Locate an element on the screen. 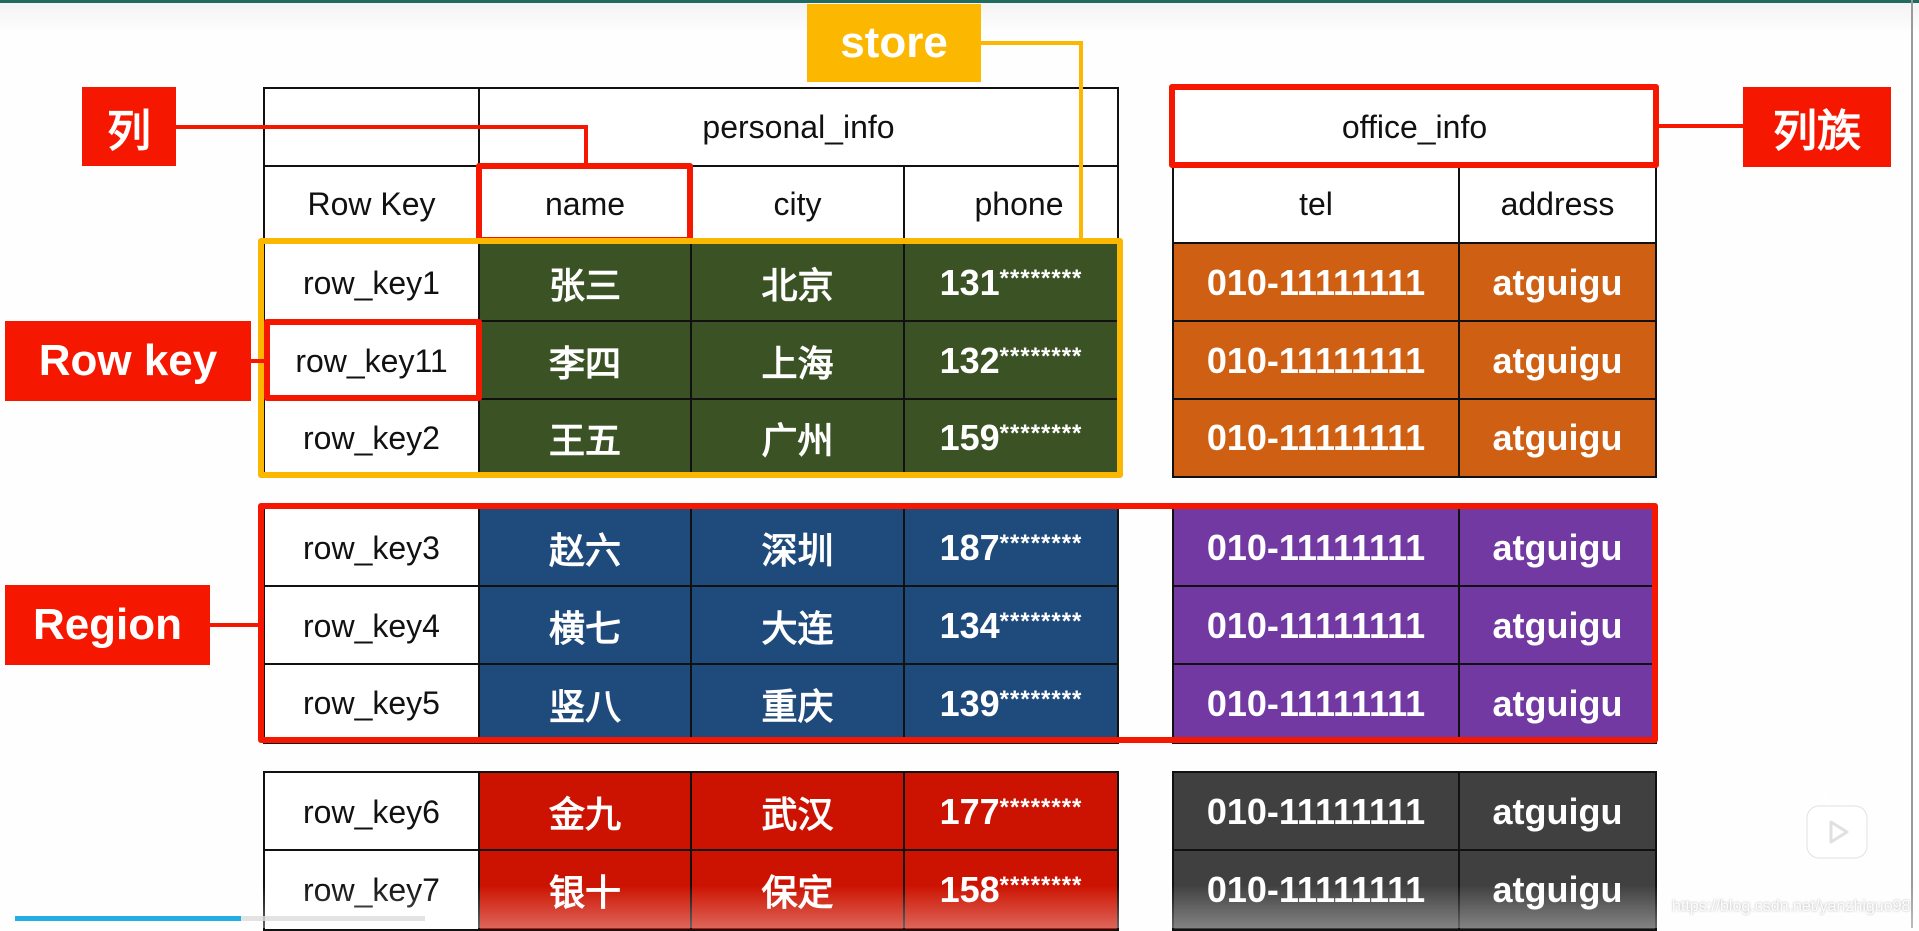 This screenshot has width=1919, height=931. name-cell: 张三 is located at coordinates (585, 283).